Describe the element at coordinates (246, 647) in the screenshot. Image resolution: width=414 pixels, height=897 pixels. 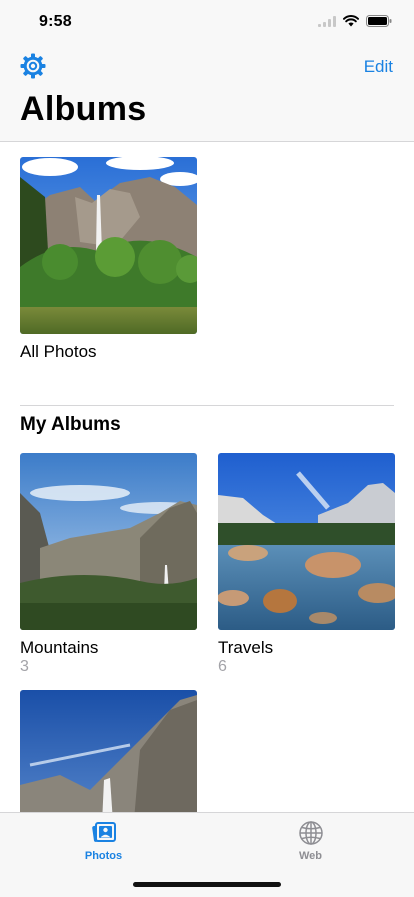
I see `album-title: Travels` at that location.